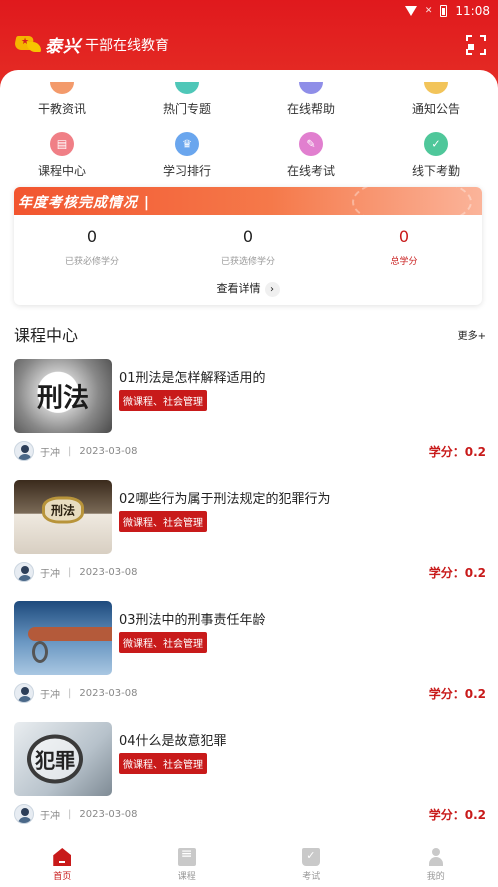 The image size is (498, 887). Describe the element at coordinates (436, 88) in the screenshot. I see `notice-icon` at that location.